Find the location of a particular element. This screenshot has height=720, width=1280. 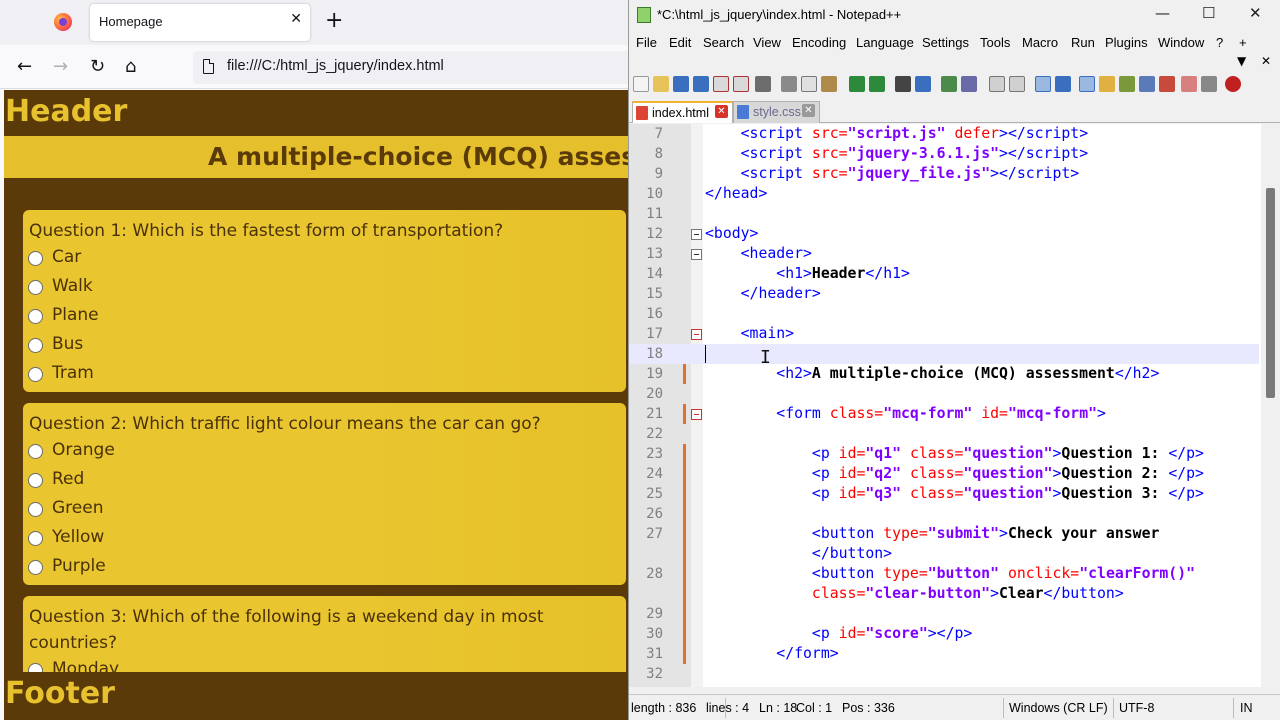

cut-icon is located at coordinates (789, 84).